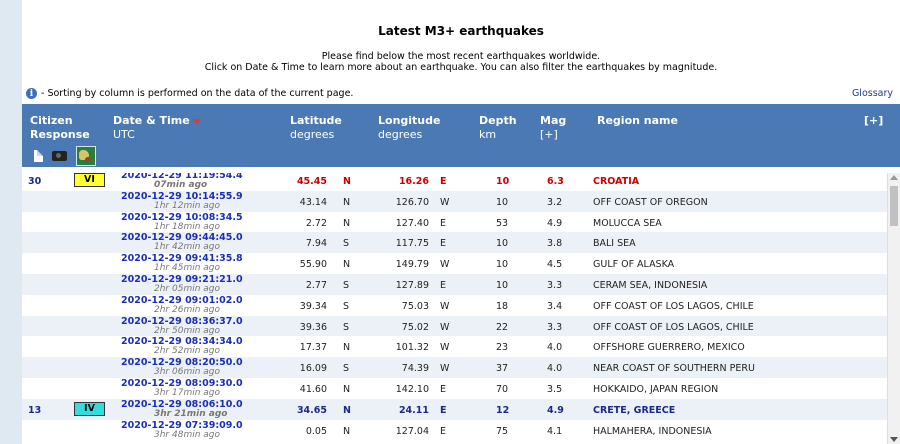 The height and width of the screenshot is (444, 900). Describe the element at coordinates (894, 177) in the screenshot. I see `scroll-up-icon` at that location.